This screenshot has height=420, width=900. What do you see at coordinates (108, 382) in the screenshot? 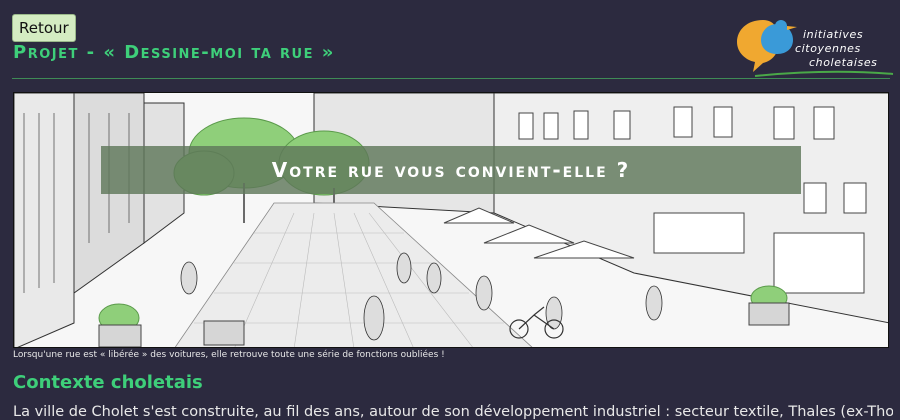
I see `section-heading-contexte: Contexte choletais` at bounding box center [108, 382].